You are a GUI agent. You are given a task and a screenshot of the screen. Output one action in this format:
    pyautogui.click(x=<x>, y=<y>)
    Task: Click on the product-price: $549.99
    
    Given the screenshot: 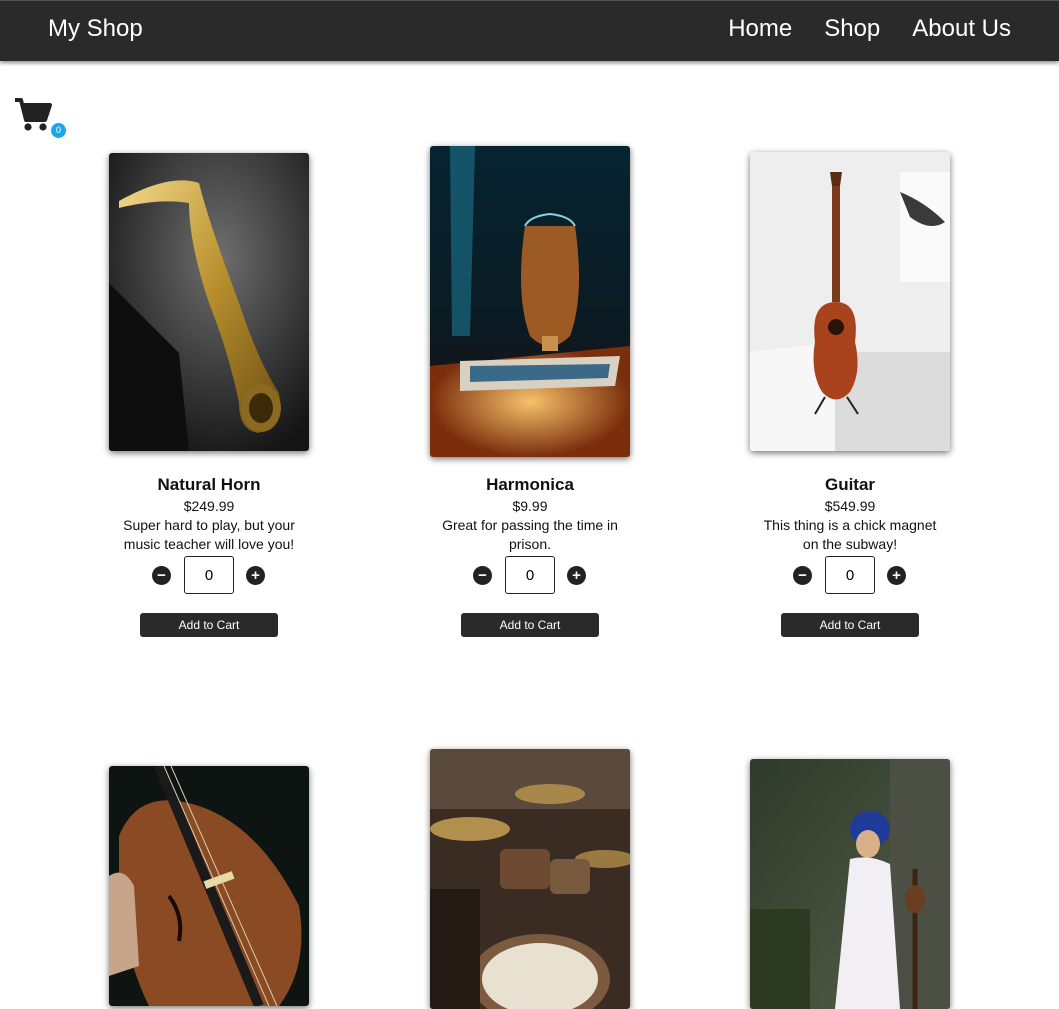 What is the action you would take?
    pyautogui.click(x=850, y=506)
    